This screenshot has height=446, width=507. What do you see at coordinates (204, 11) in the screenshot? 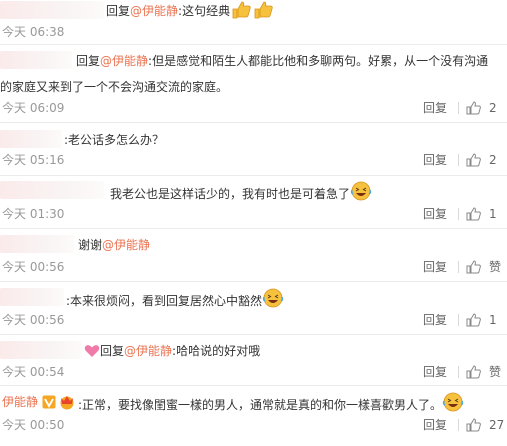
I see `comment-text: :这句经典` at bounding box center [204, 11].